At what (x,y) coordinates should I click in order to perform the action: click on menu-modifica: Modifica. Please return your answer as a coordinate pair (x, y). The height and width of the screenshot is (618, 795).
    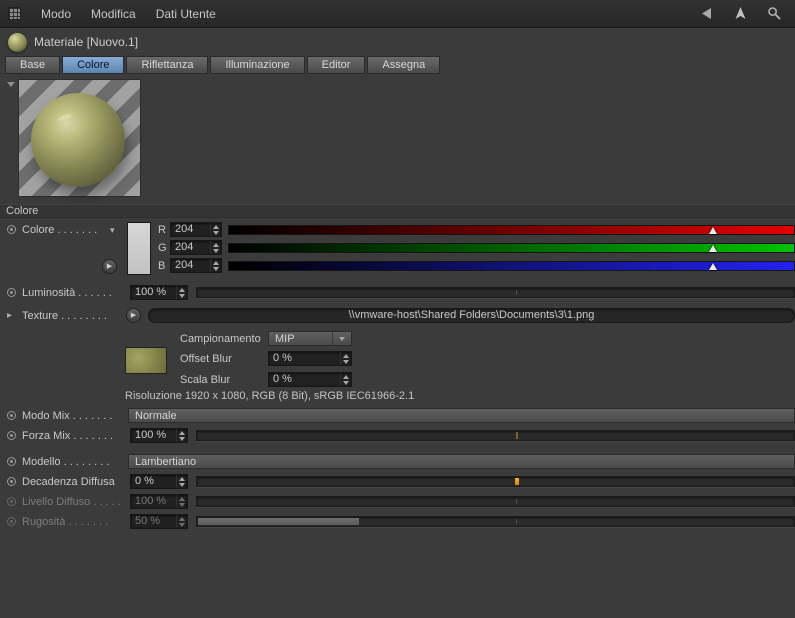
    Looking at the image, I should click on (113, 14).